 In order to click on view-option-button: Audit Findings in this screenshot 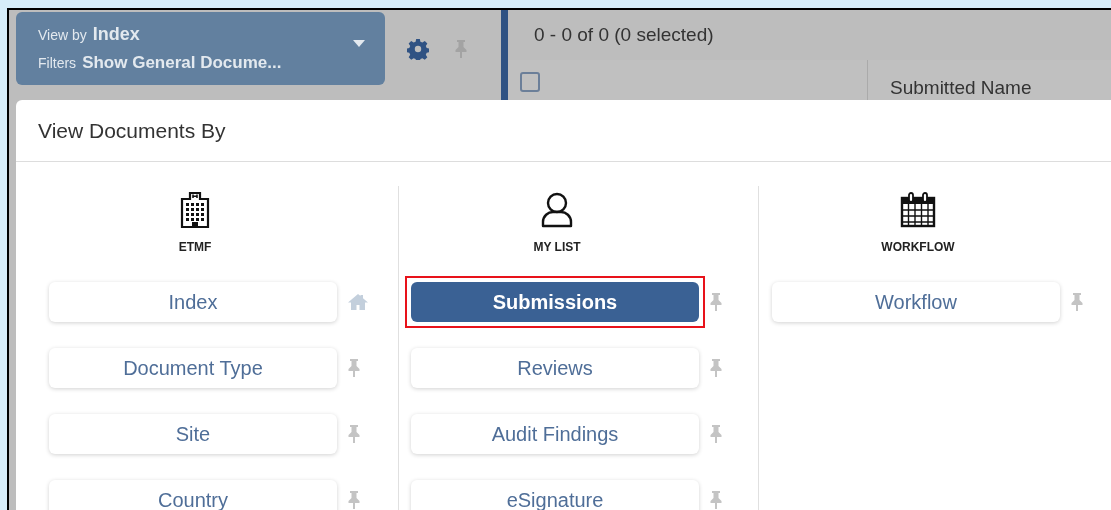, I will do `click(555, 434)`.